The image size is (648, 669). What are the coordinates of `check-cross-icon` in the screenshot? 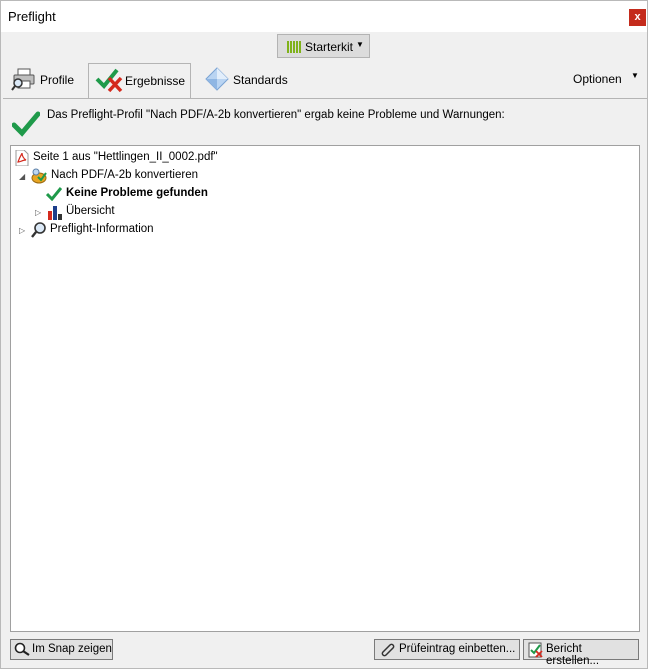 It's located at (109, 80).